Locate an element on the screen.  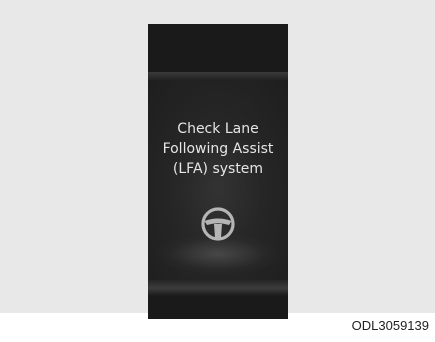
display-top-band is located at coordinates (218, 76).